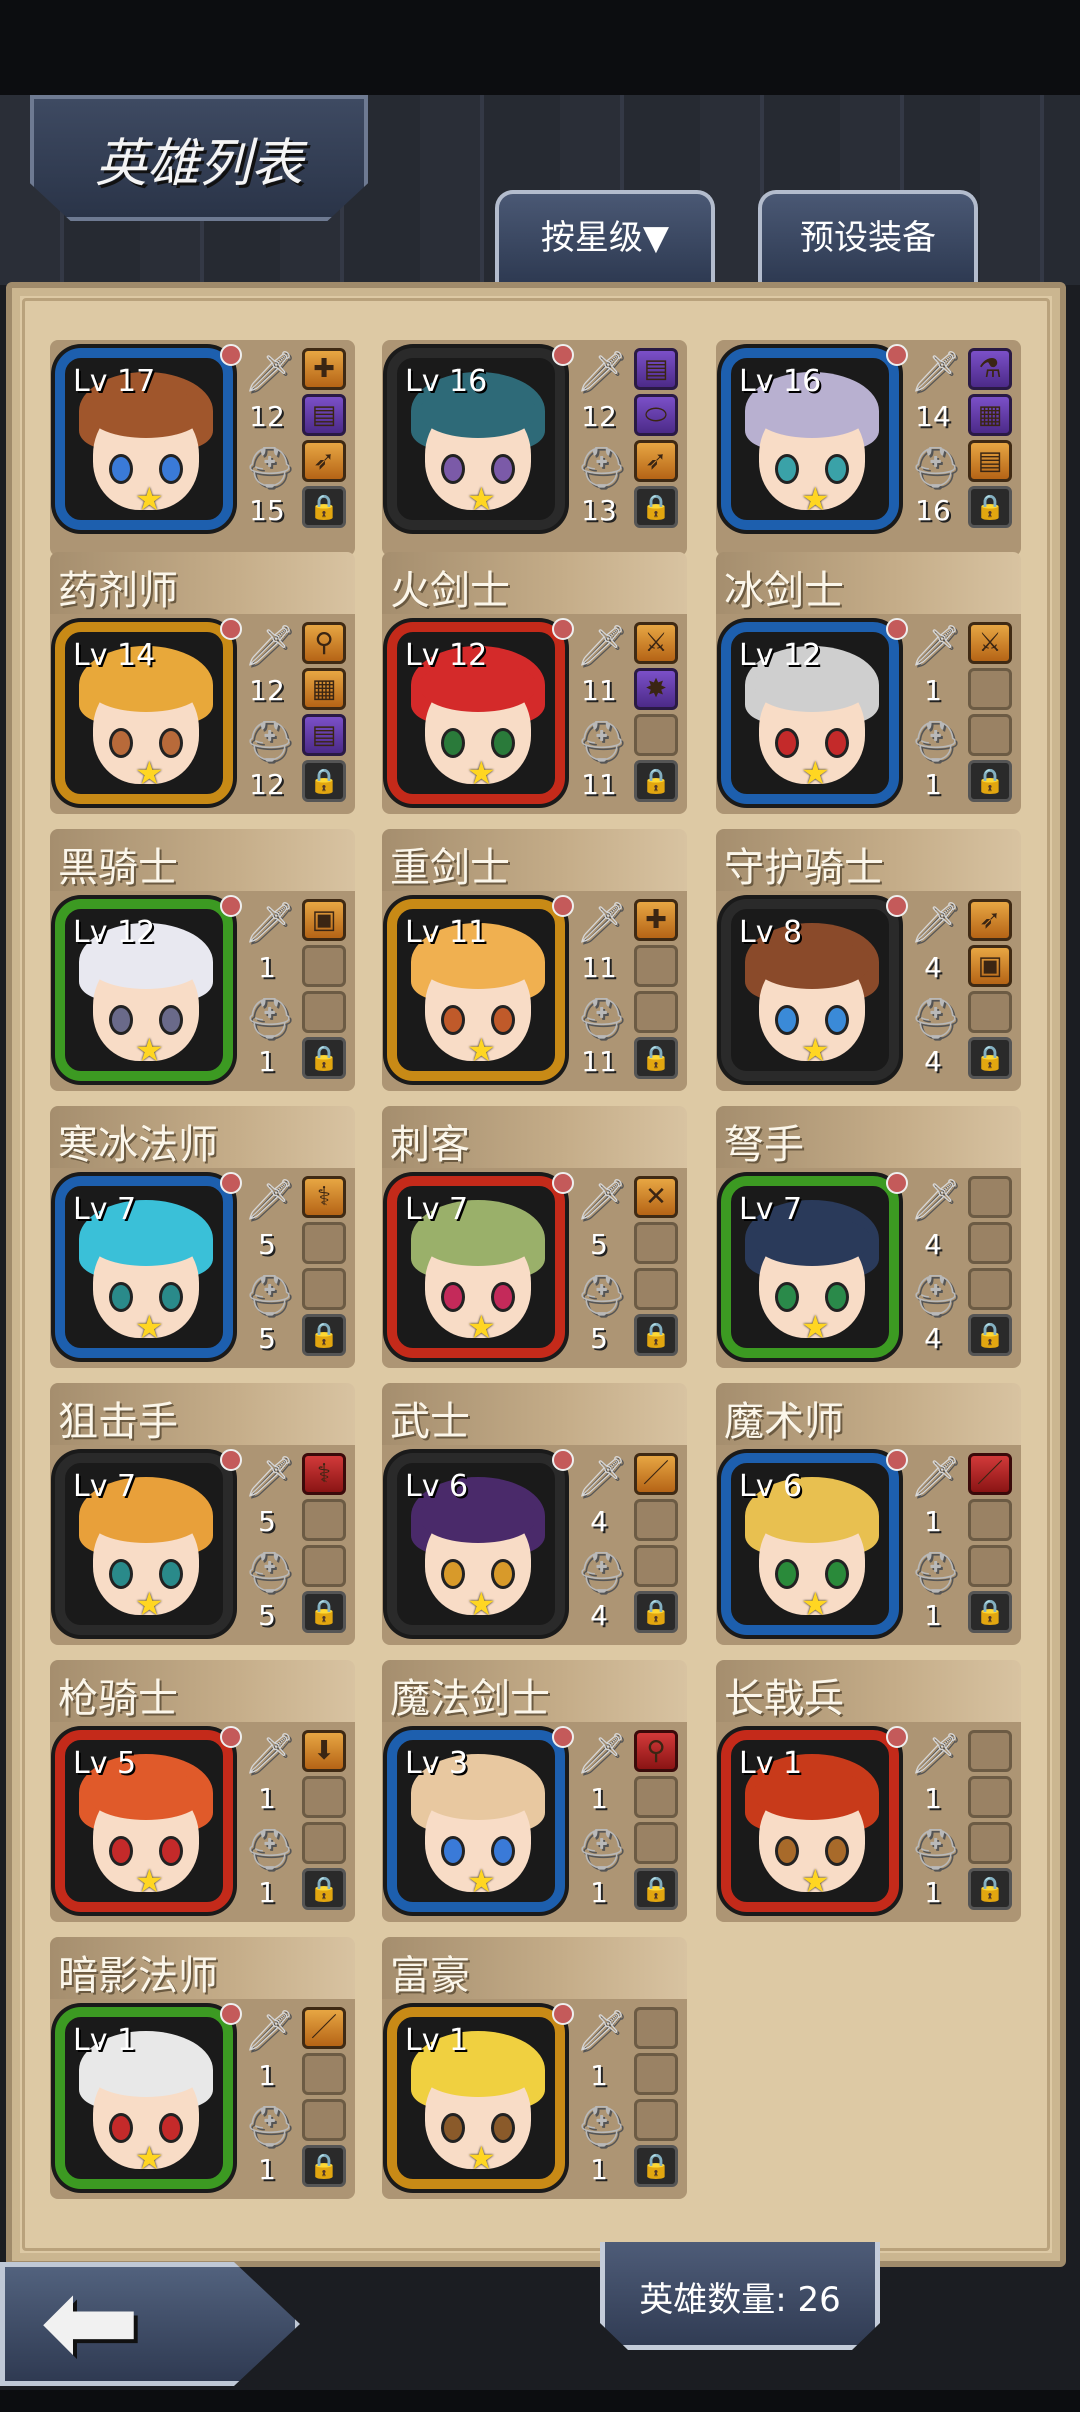  I want to click on hero-card: 长戟兵 Lv 1 ★ 🗡 1 ⛑ 1 🔒, so click(868, 1791).